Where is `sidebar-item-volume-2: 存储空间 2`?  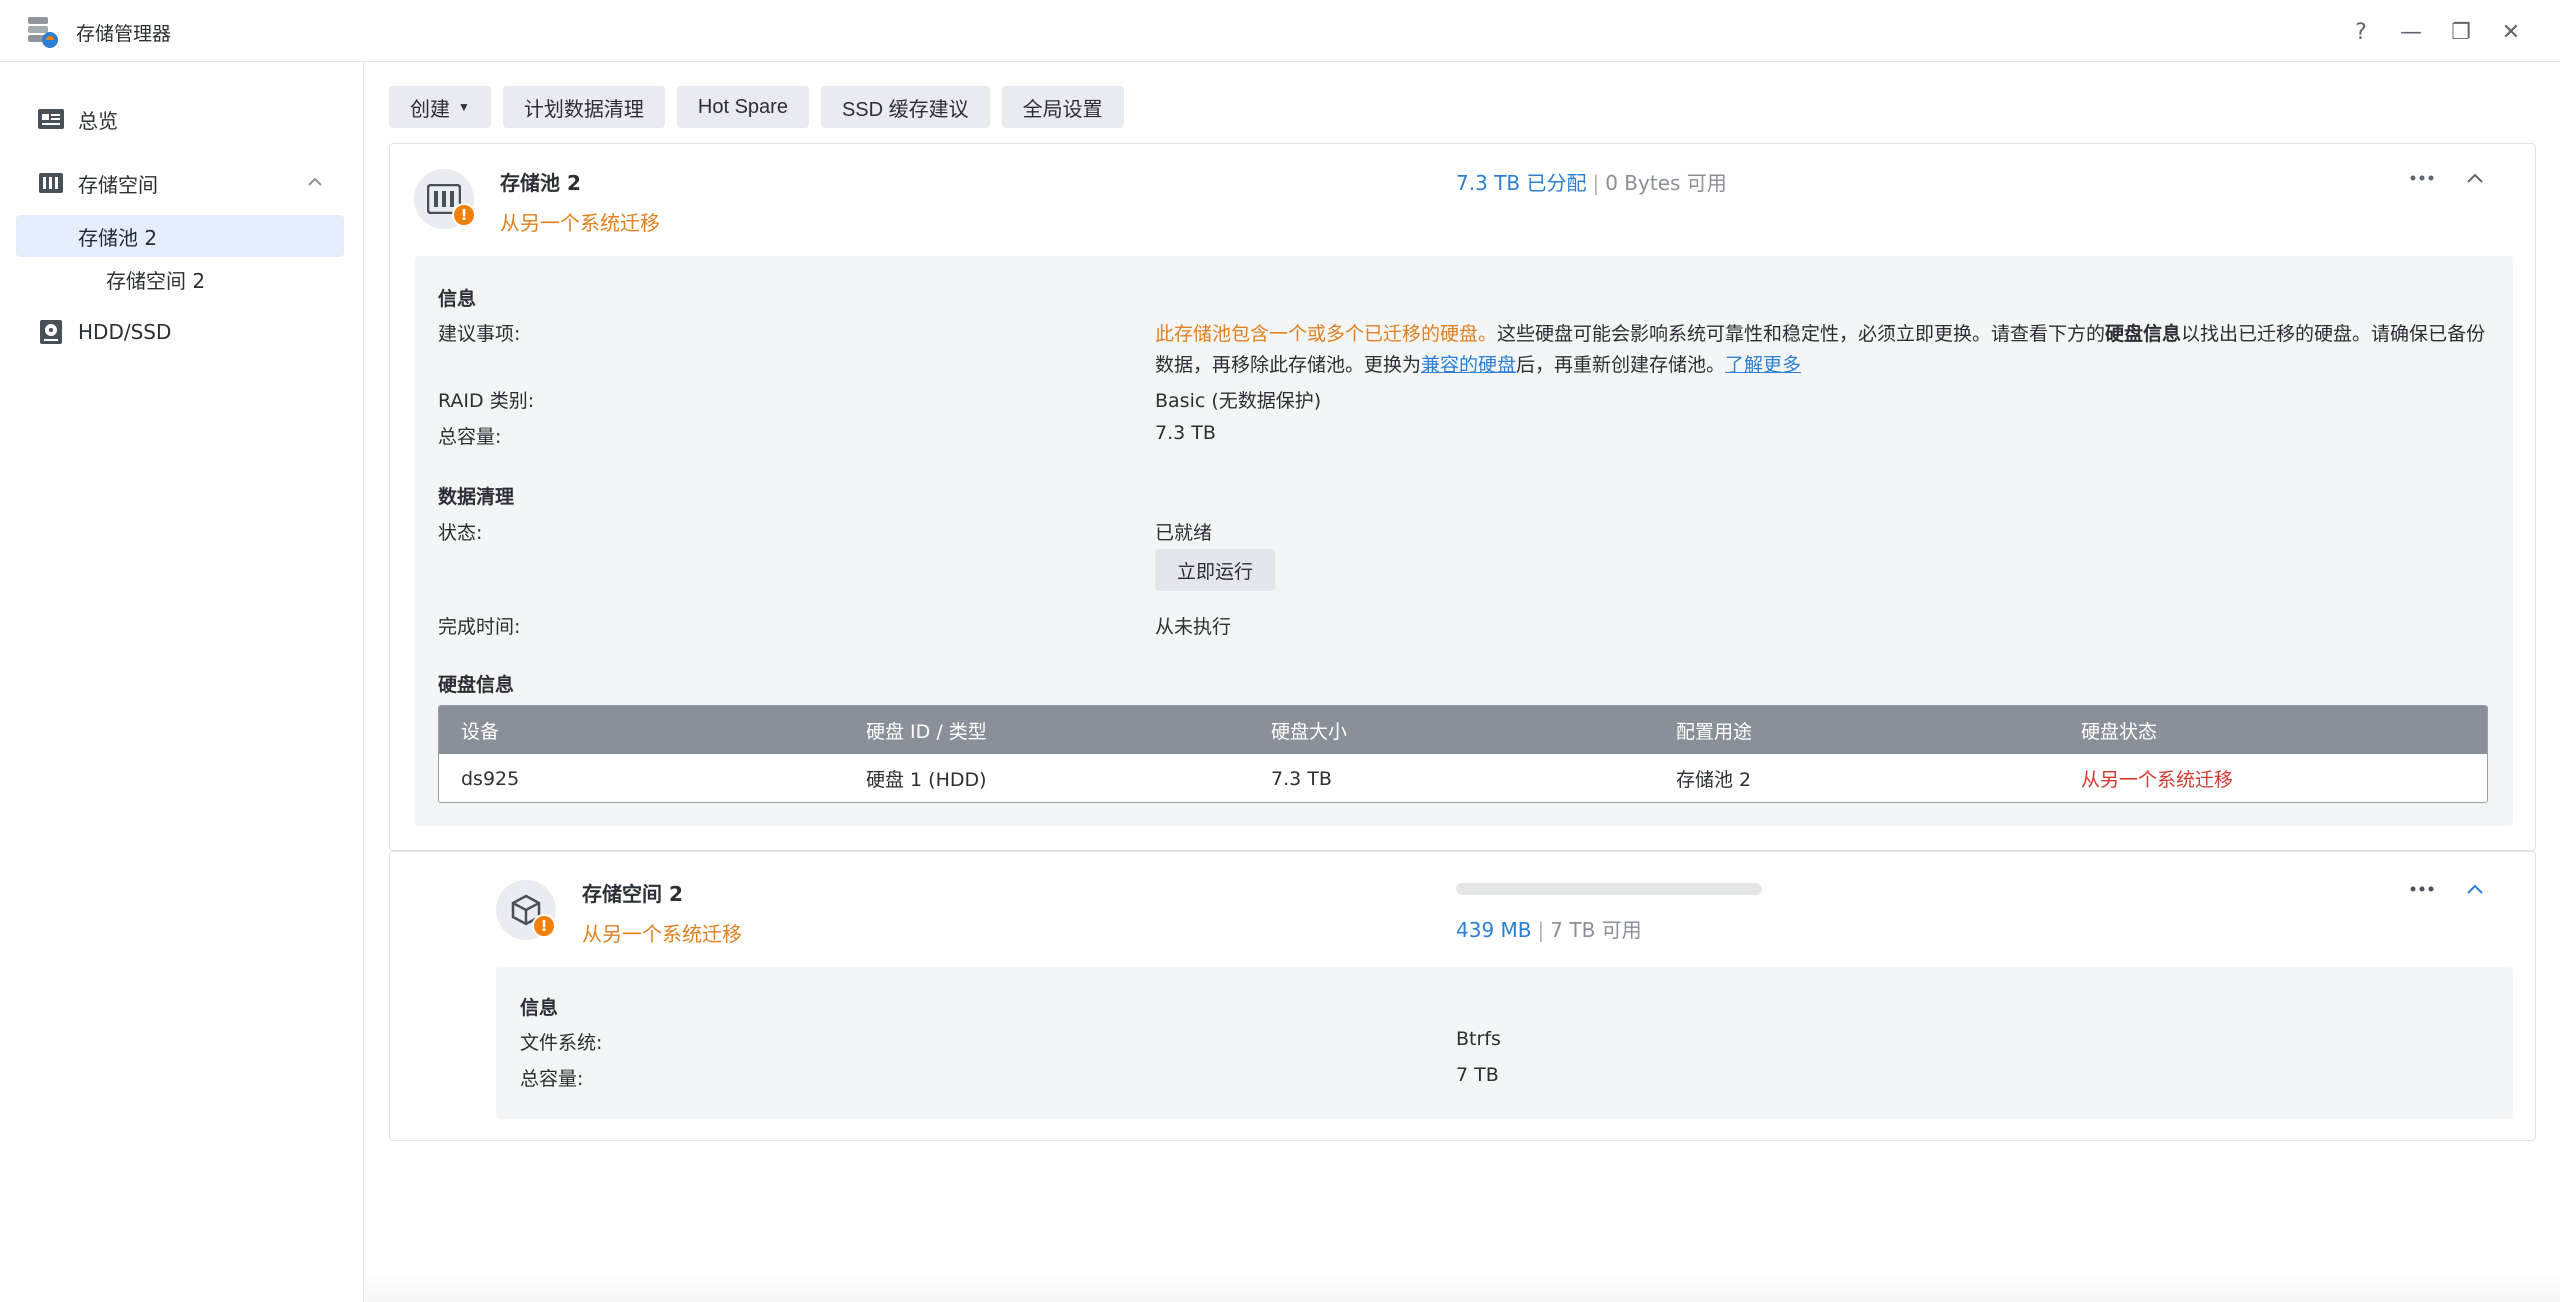 sidebar-item-volume-2: 存储空间 2 is located at coordinates (180, 279).